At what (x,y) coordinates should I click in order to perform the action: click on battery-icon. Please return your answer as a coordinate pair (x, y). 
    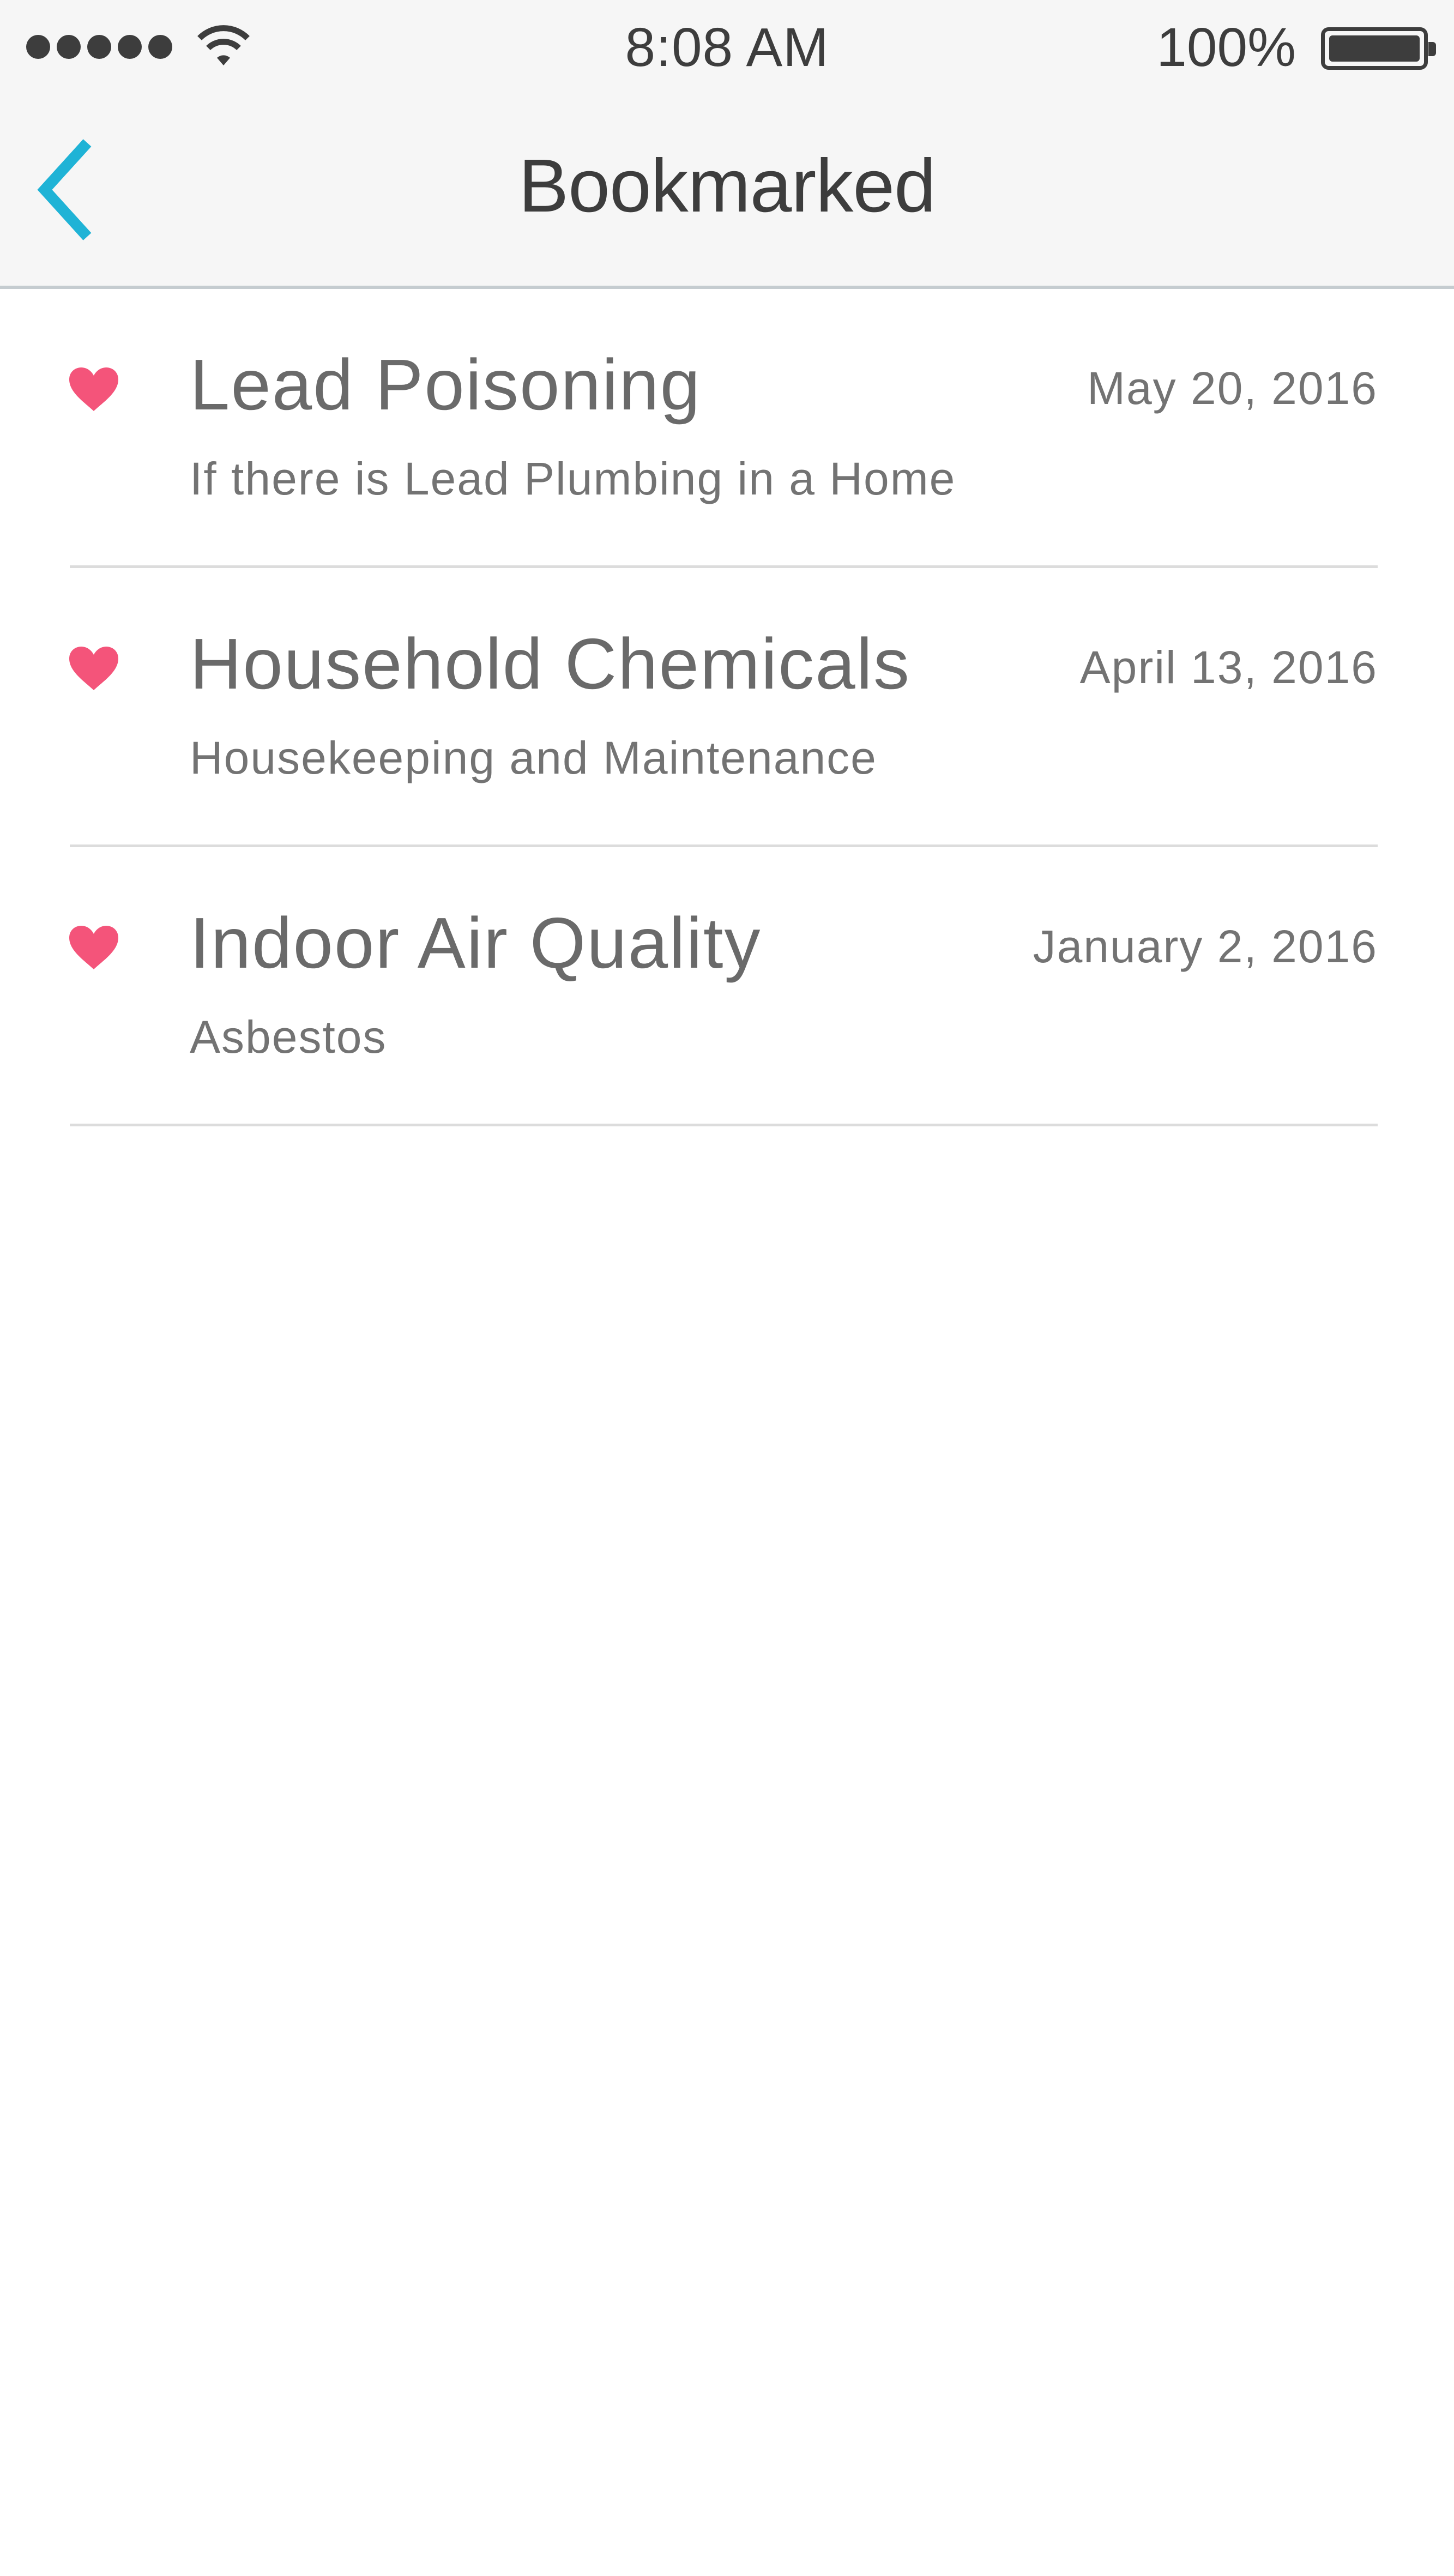
    Looking at the image, I should click on (1378, 49).